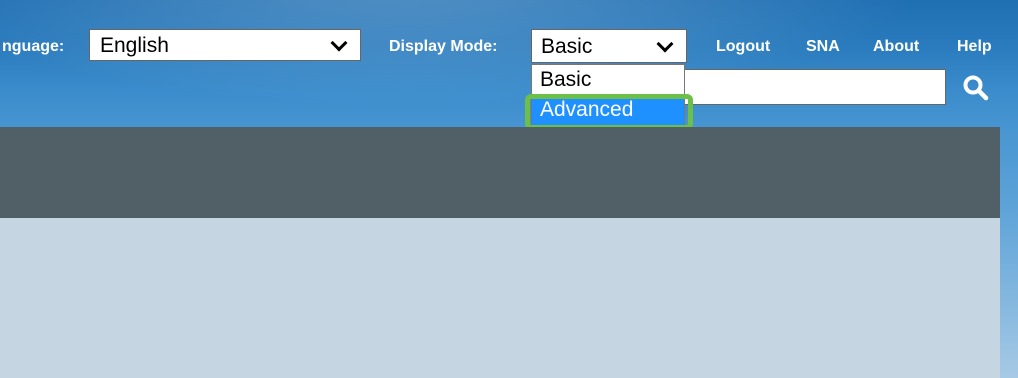  Describe the element at coordinates (743, 47) in the screenshot. I see `logout-link: Logout` at that location.